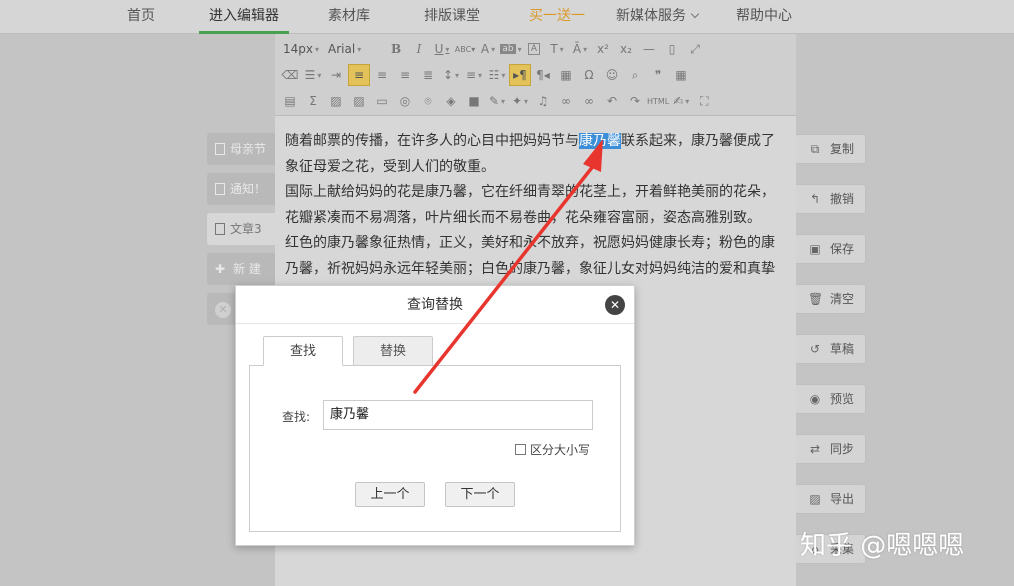  Describe the element at coordinates (290, 101) in the screenshot. I see `template-icon: ▤` at that location.